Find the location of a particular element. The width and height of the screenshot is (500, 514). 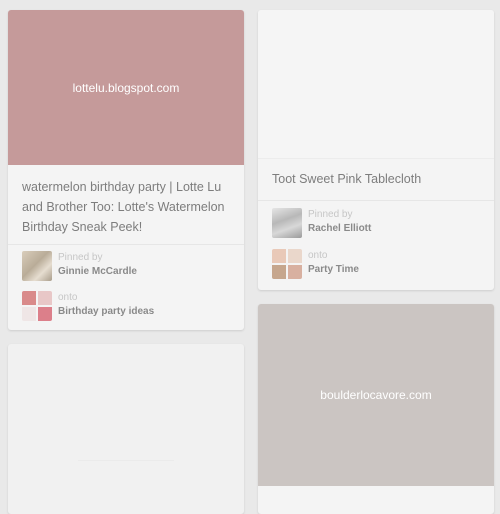

pinner-name: Ginnie McCardle is located at coordinates (97, 272).